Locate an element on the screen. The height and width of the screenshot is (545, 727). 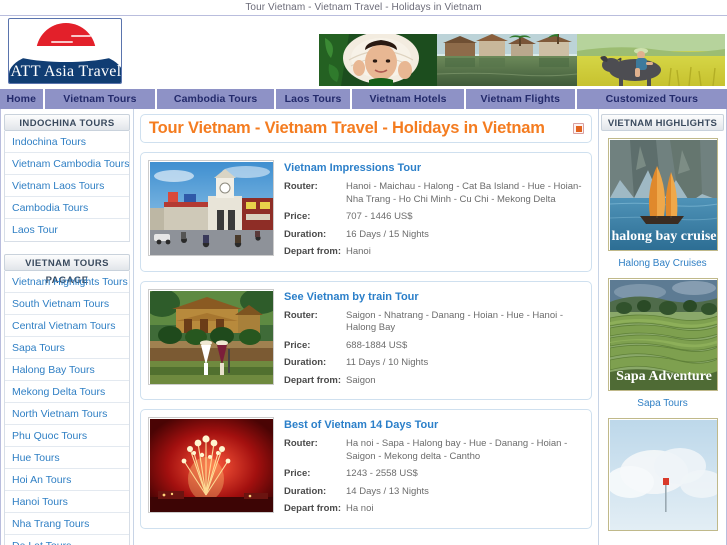
sky-cloud-thumbnail is located at coordinates (662, 474).